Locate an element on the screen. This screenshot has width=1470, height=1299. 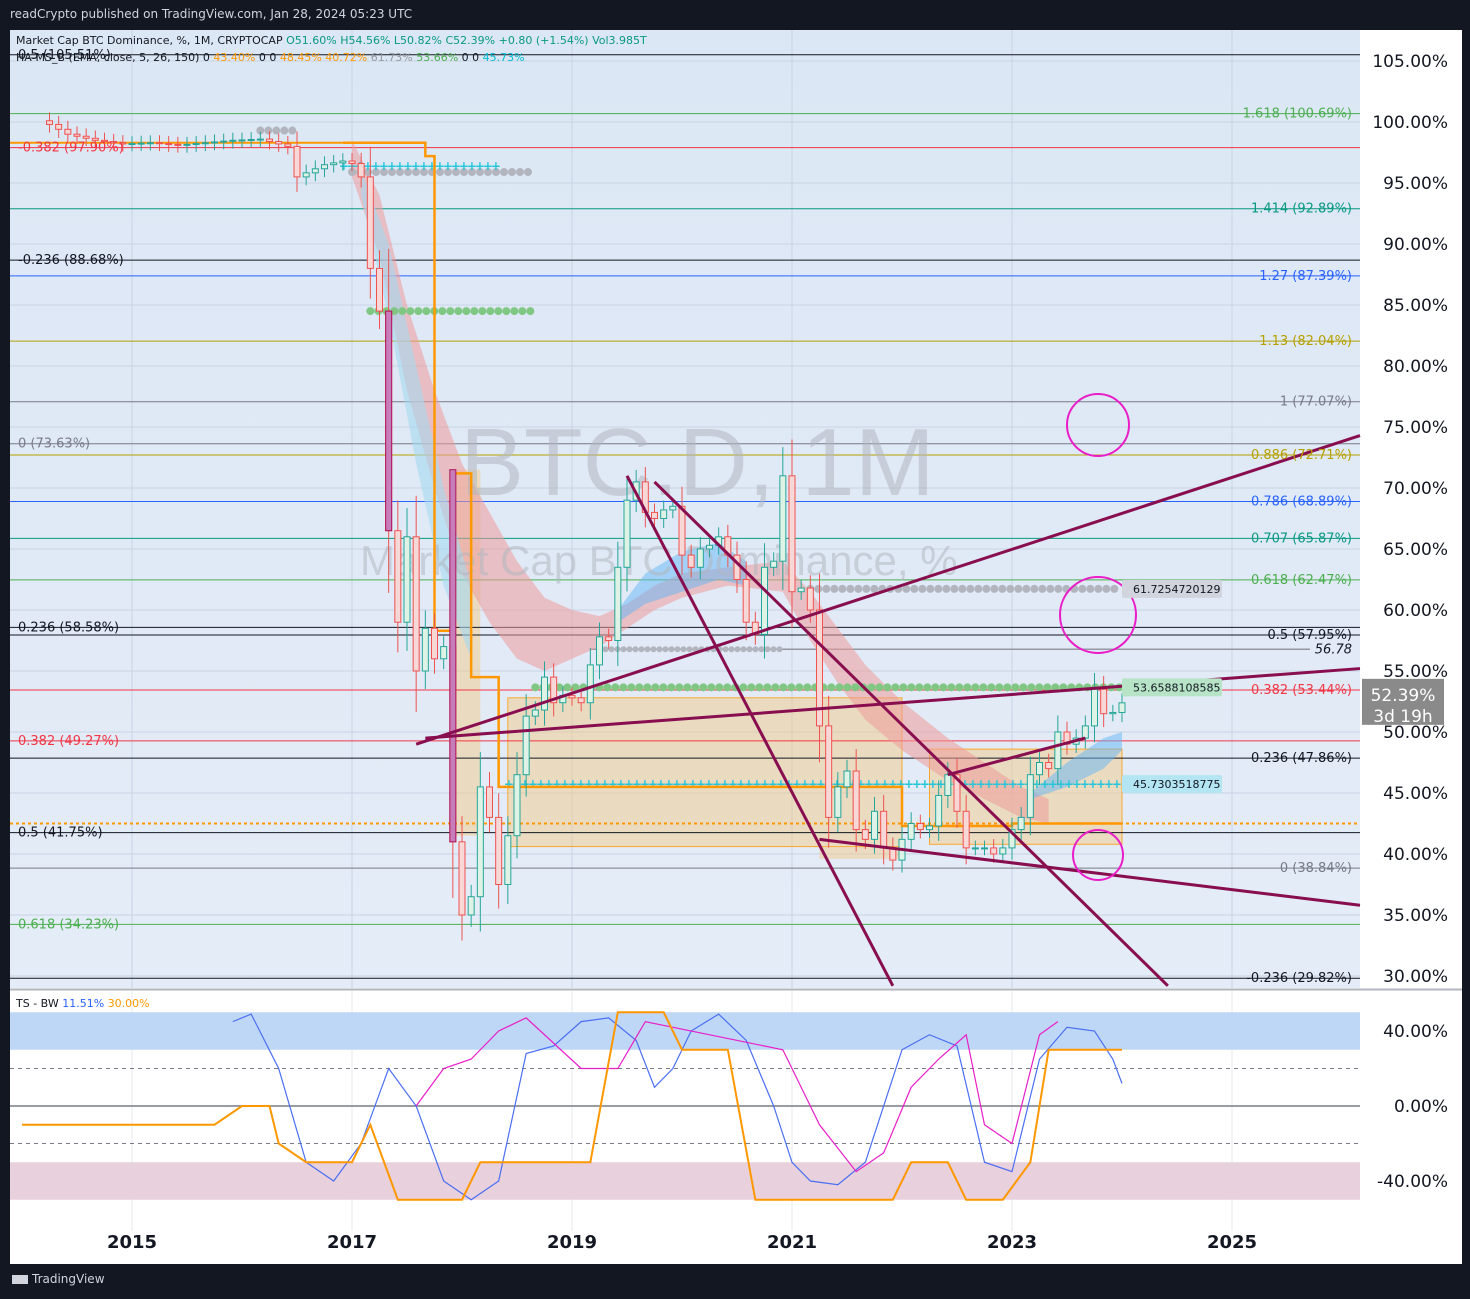
indicator-value: 43.40% is located at coordinates (234, 57).